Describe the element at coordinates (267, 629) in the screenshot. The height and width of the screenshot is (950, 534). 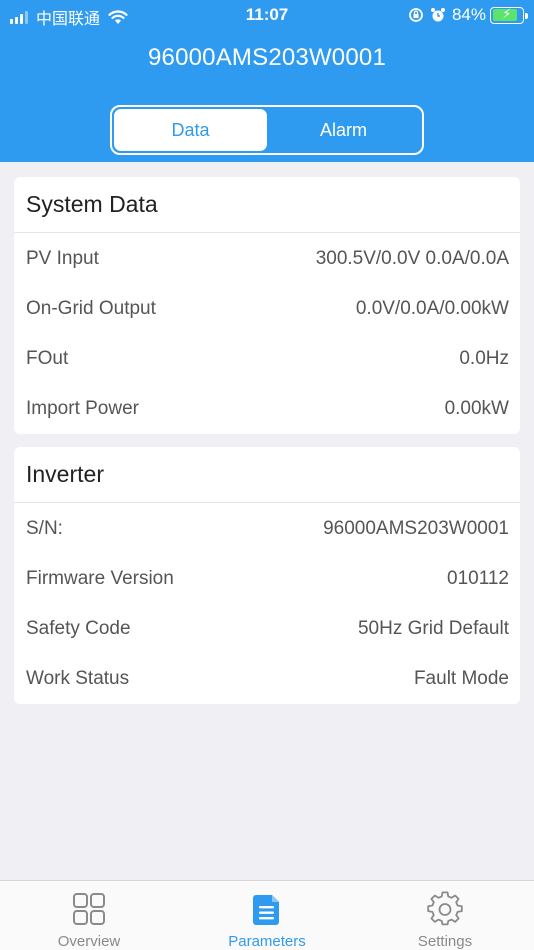
I see `data-row: Safety Code 50Hz Grid Default` at that location.